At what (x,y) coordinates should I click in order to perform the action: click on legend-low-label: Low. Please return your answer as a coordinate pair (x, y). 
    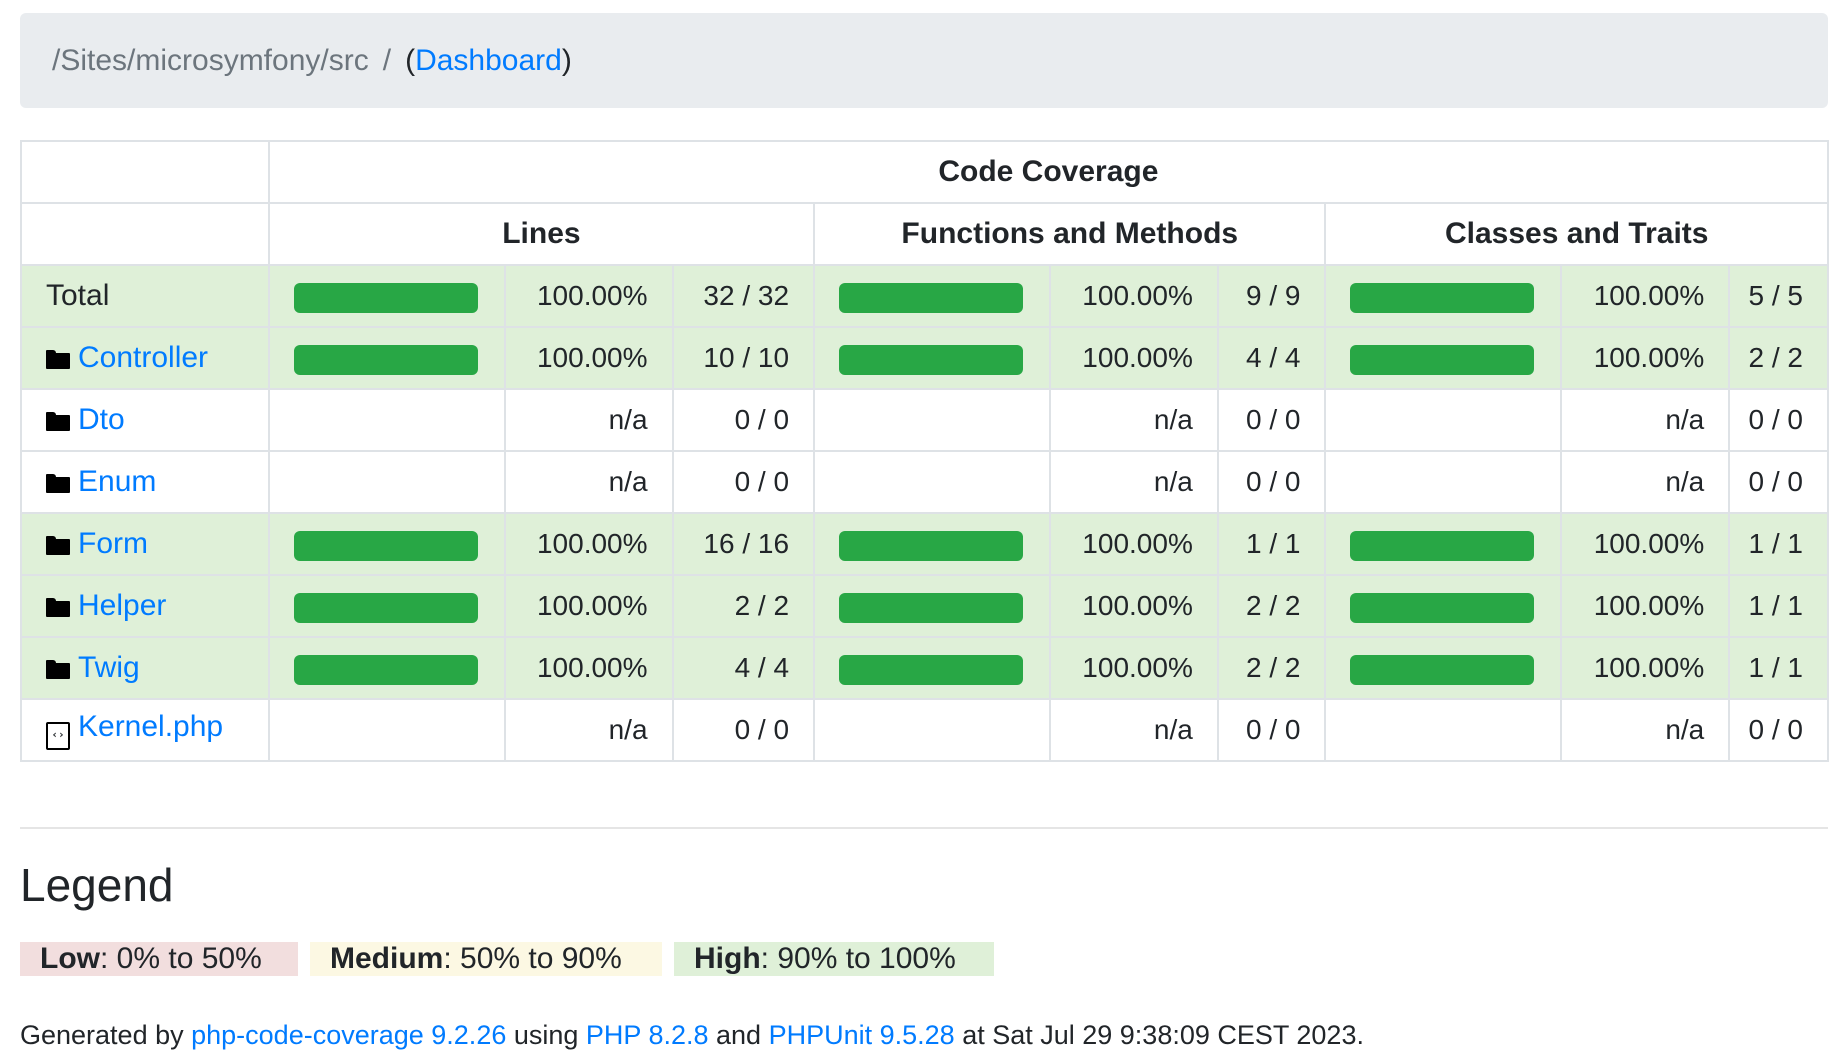
    Looking at the image, I should click on (70, 958).